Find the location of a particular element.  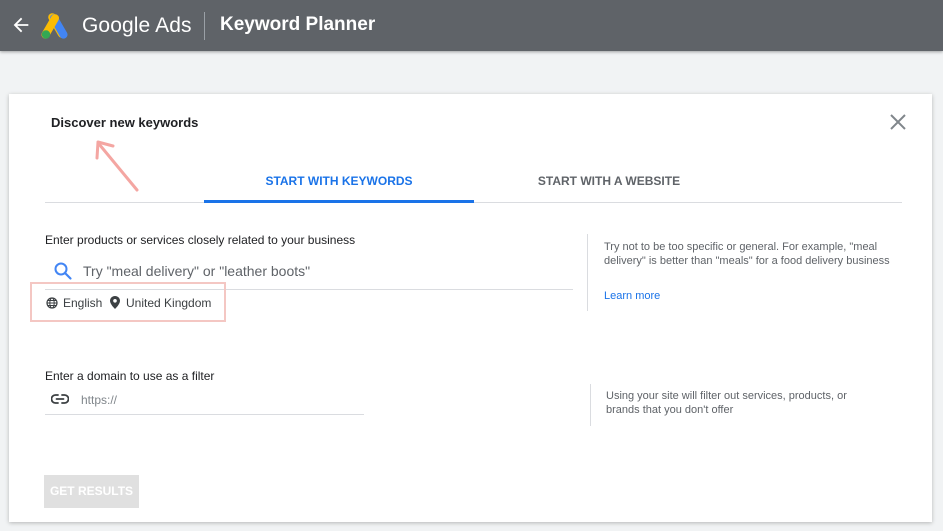

location-selector: United Kingdom is located at coordinates (168, 303).